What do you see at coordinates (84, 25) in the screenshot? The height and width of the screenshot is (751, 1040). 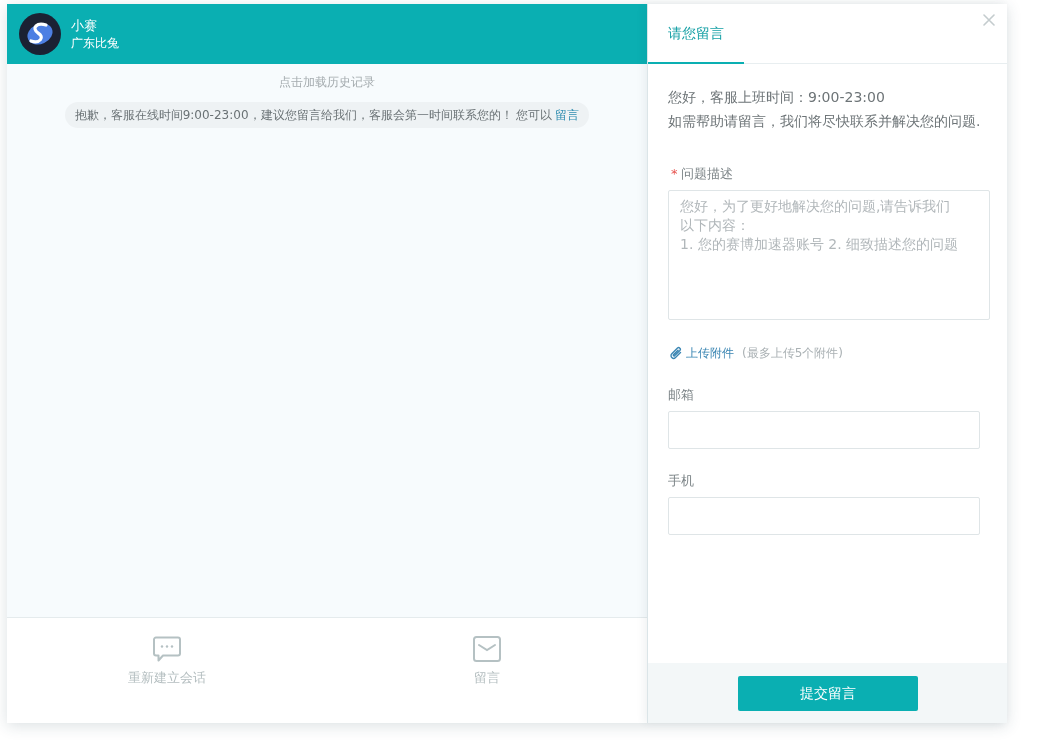 I see `agent-name: 小赛` at bounding box center [84, 25].